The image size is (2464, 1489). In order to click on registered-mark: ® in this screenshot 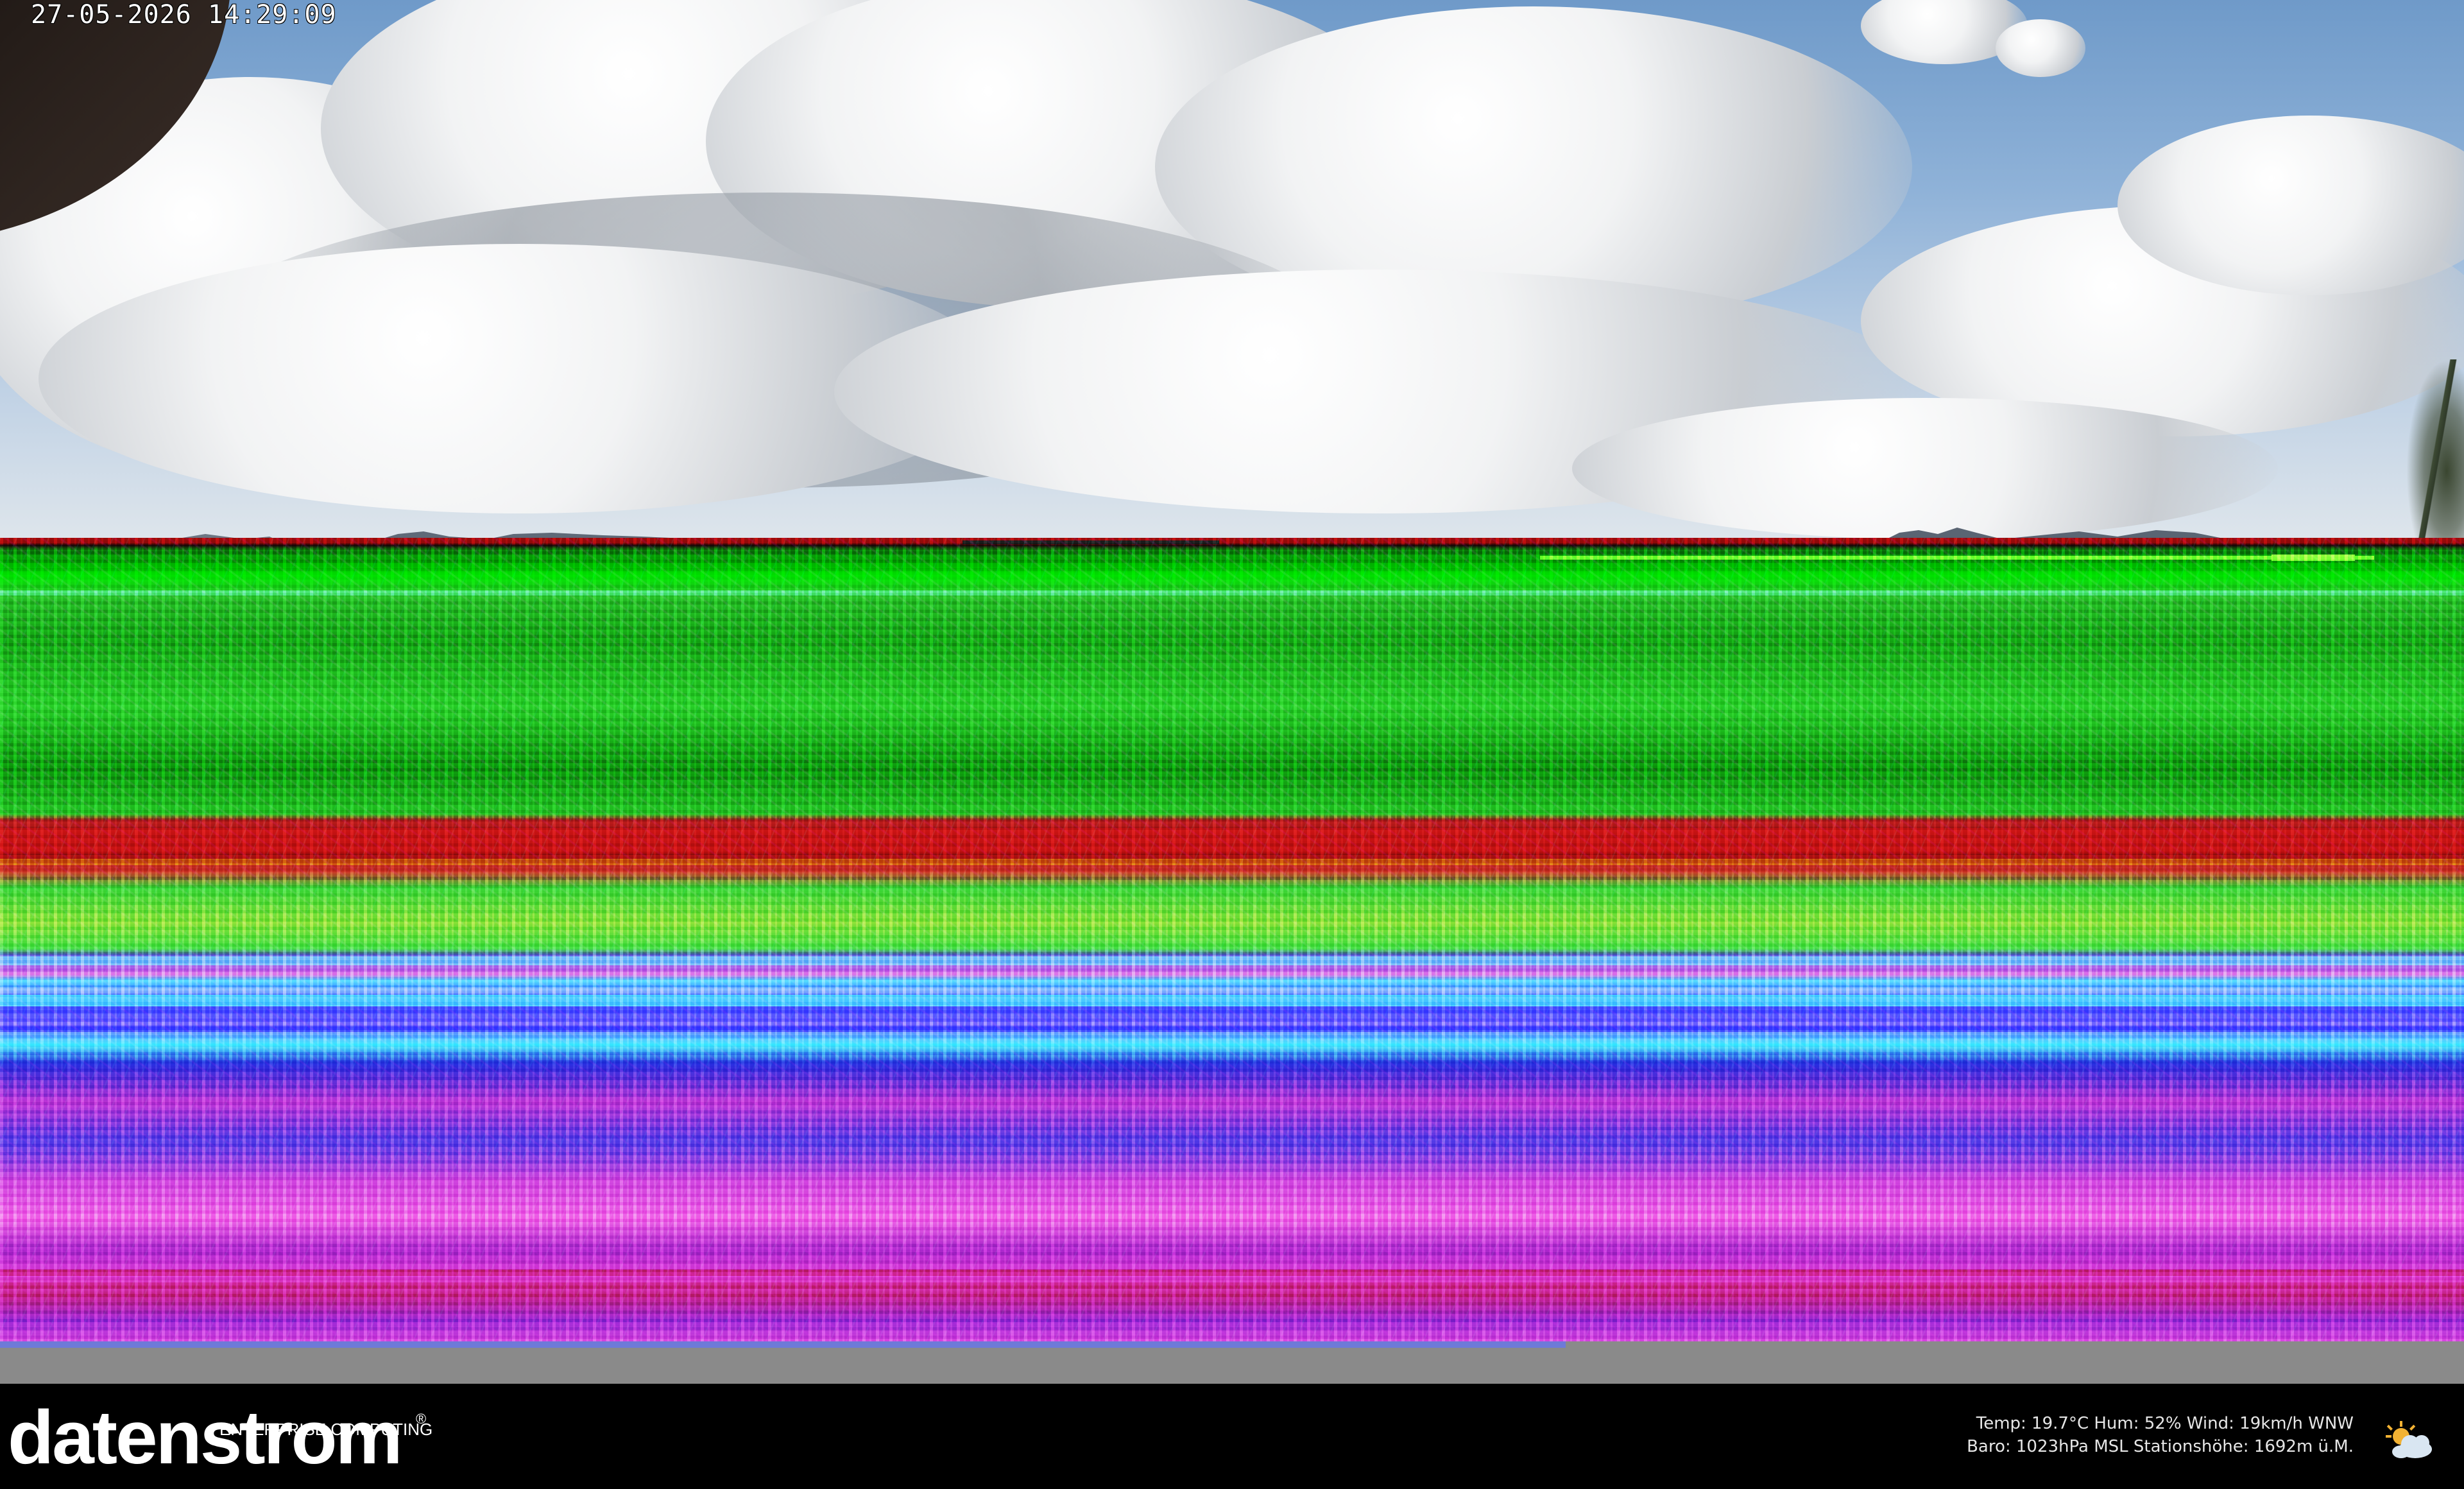, I will do `click(422, 1419)`.